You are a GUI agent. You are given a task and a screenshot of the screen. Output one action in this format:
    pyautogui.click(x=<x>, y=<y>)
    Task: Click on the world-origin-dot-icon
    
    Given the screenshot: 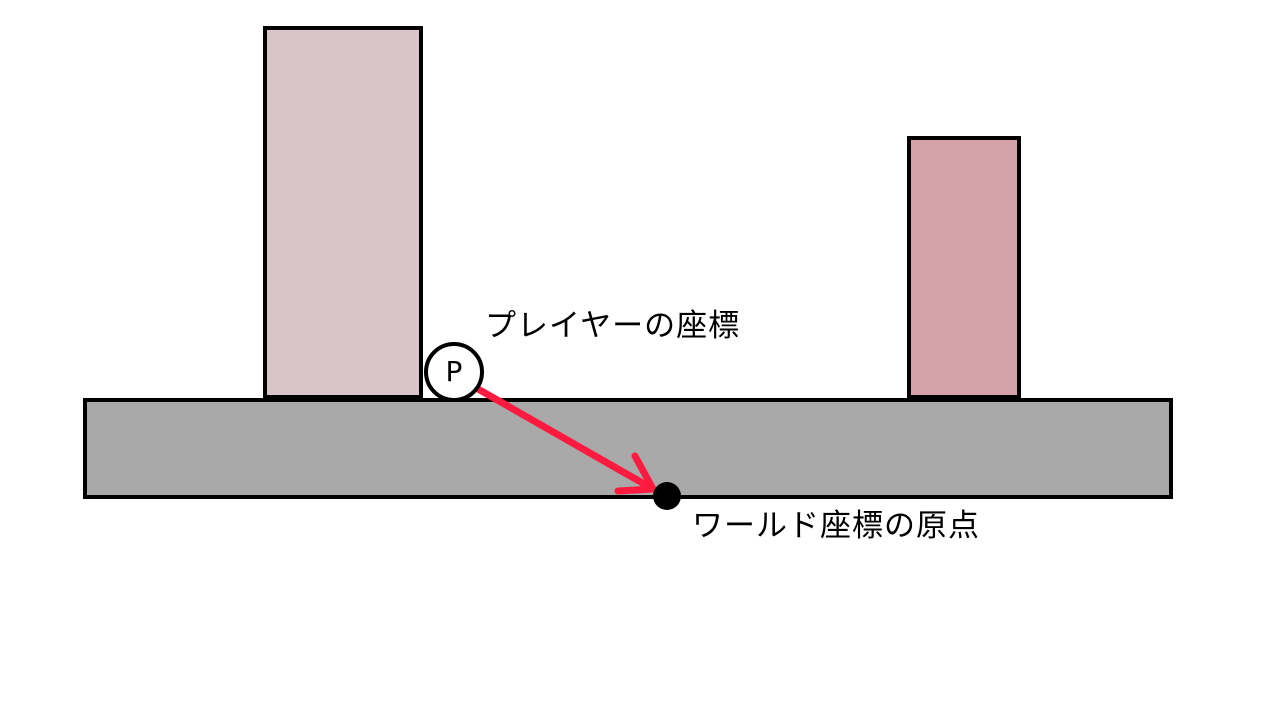 What is the action you would take?
    pyautogui.click(x=667, y=496)
    